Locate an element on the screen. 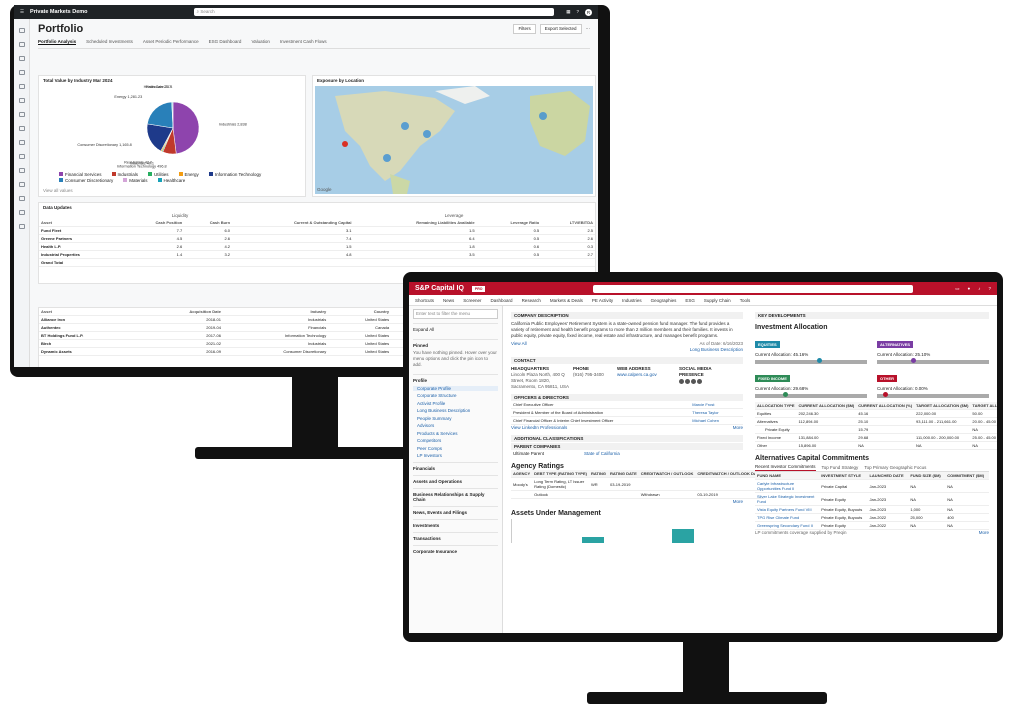 The width and height of the screenshot is (1017, 712). map-pin is located at coordinates (345, 144).